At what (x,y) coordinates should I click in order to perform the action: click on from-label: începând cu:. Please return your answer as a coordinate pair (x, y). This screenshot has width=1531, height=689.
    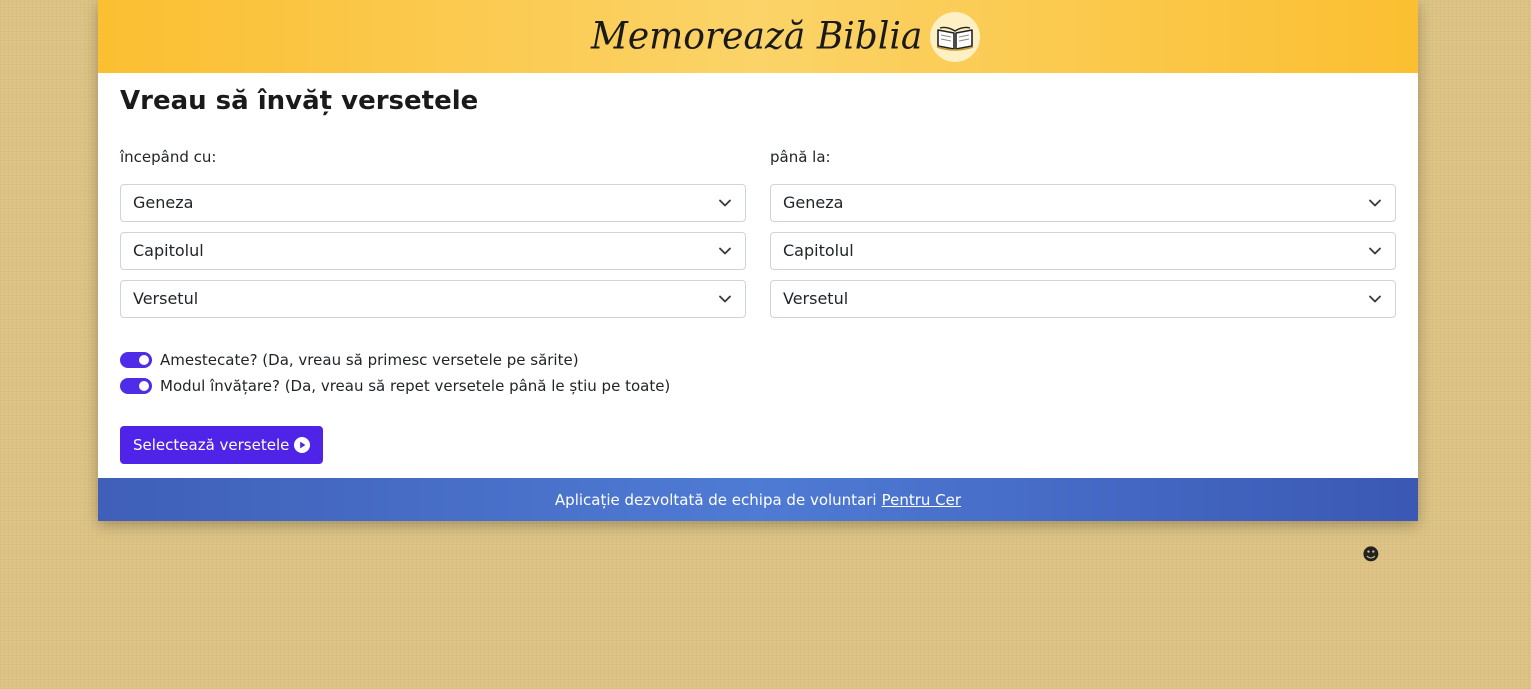
    Looking at the image, I should click on (168, 157).